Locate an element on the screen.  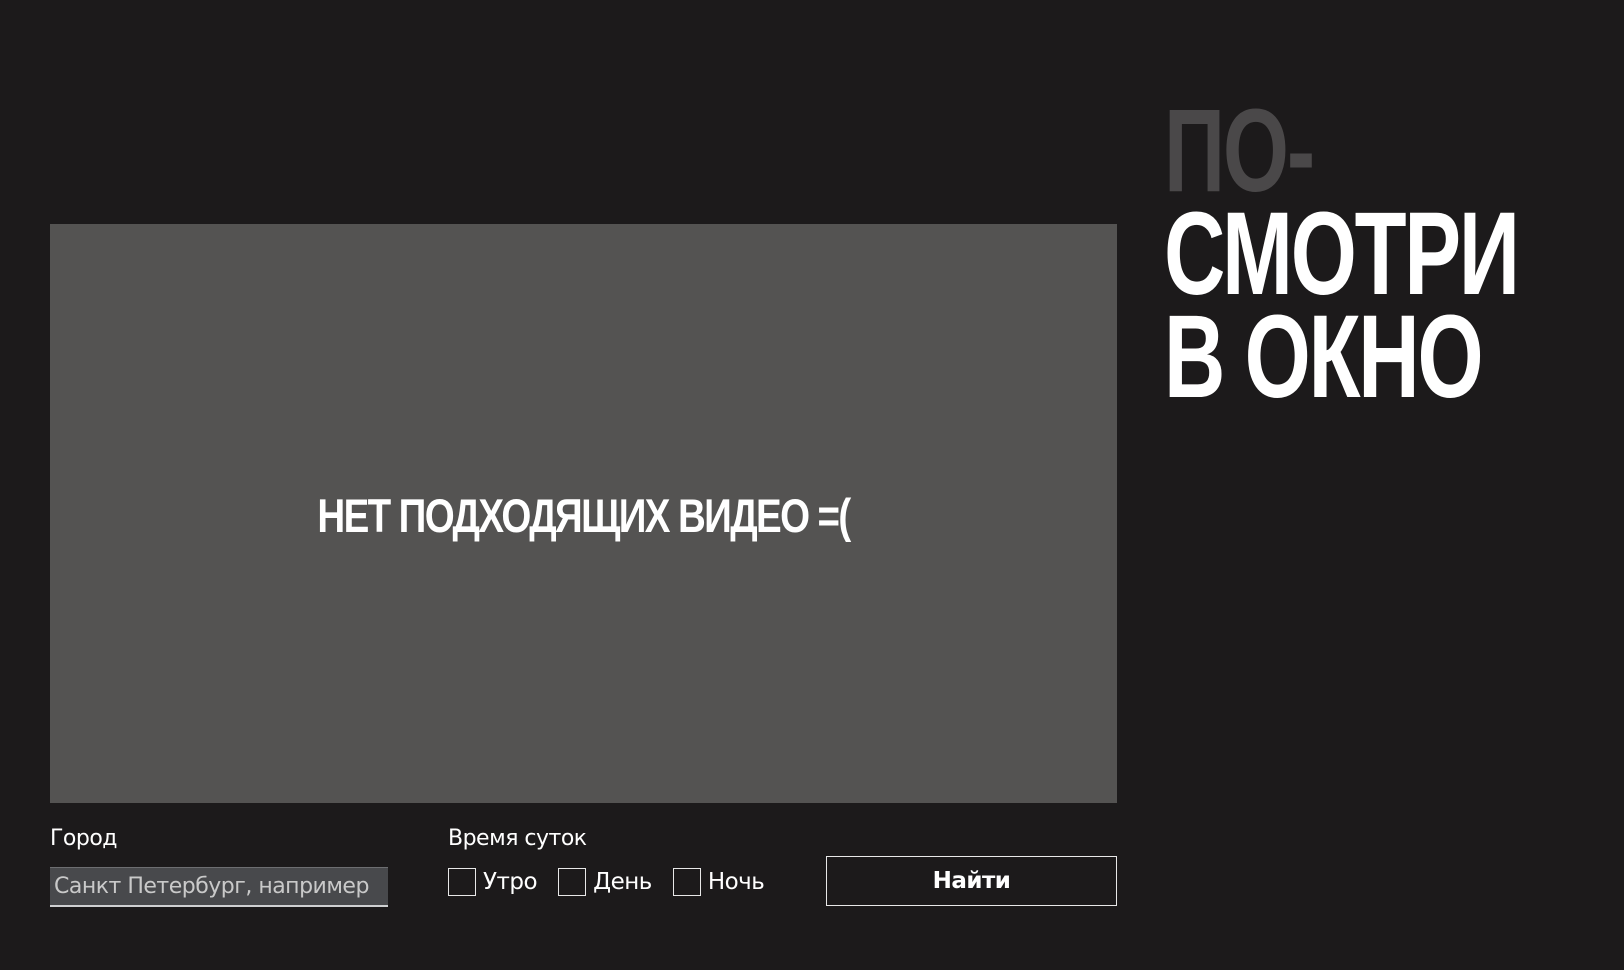
checkbox-night-box is located at coordinates (686, 882).